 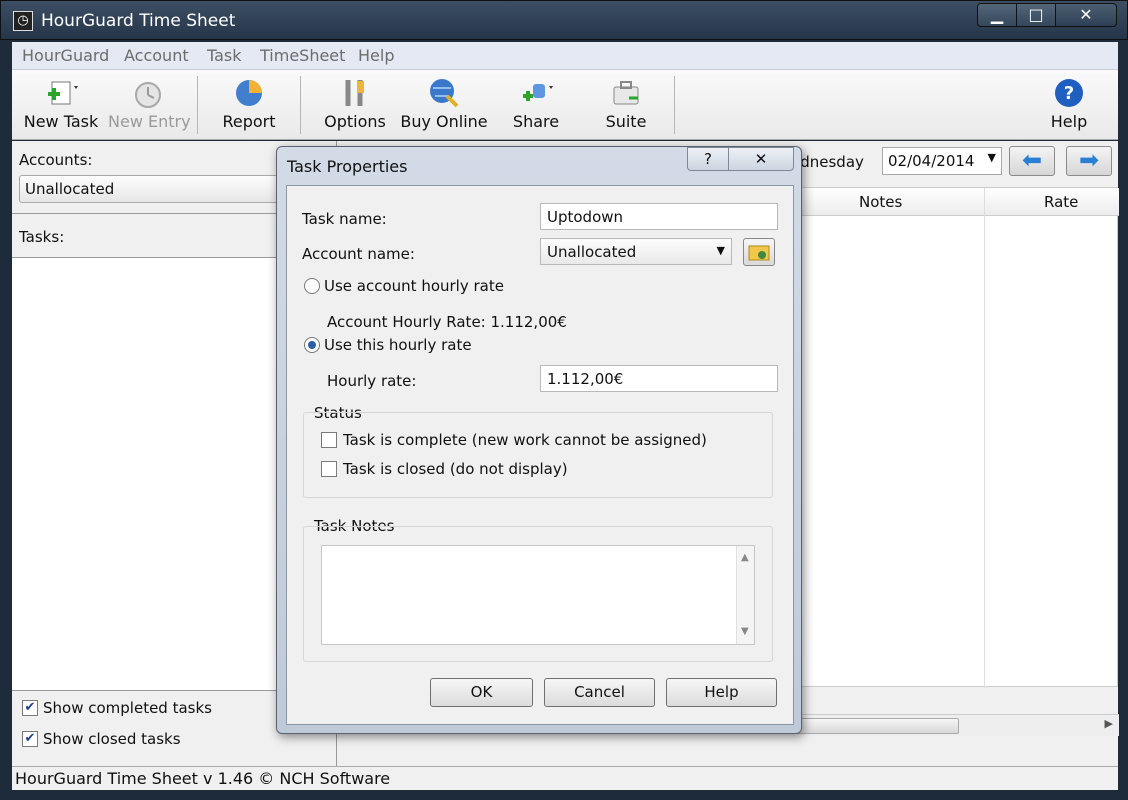 I want to click on suite-button: Suite, so click(x=626, y=107).